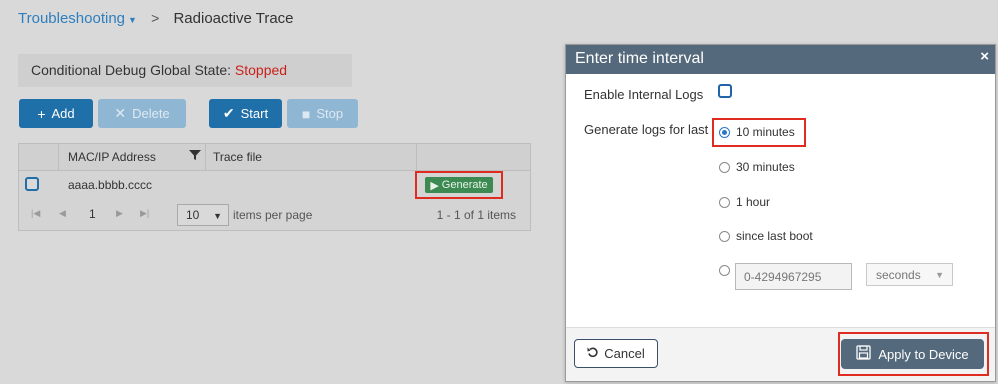 Image resolution: width=998 pixels, height=384 pixels. I want to click on breadcrumb: Troubleshooting ▼ > Radioactive Trace, so click(156, 18).